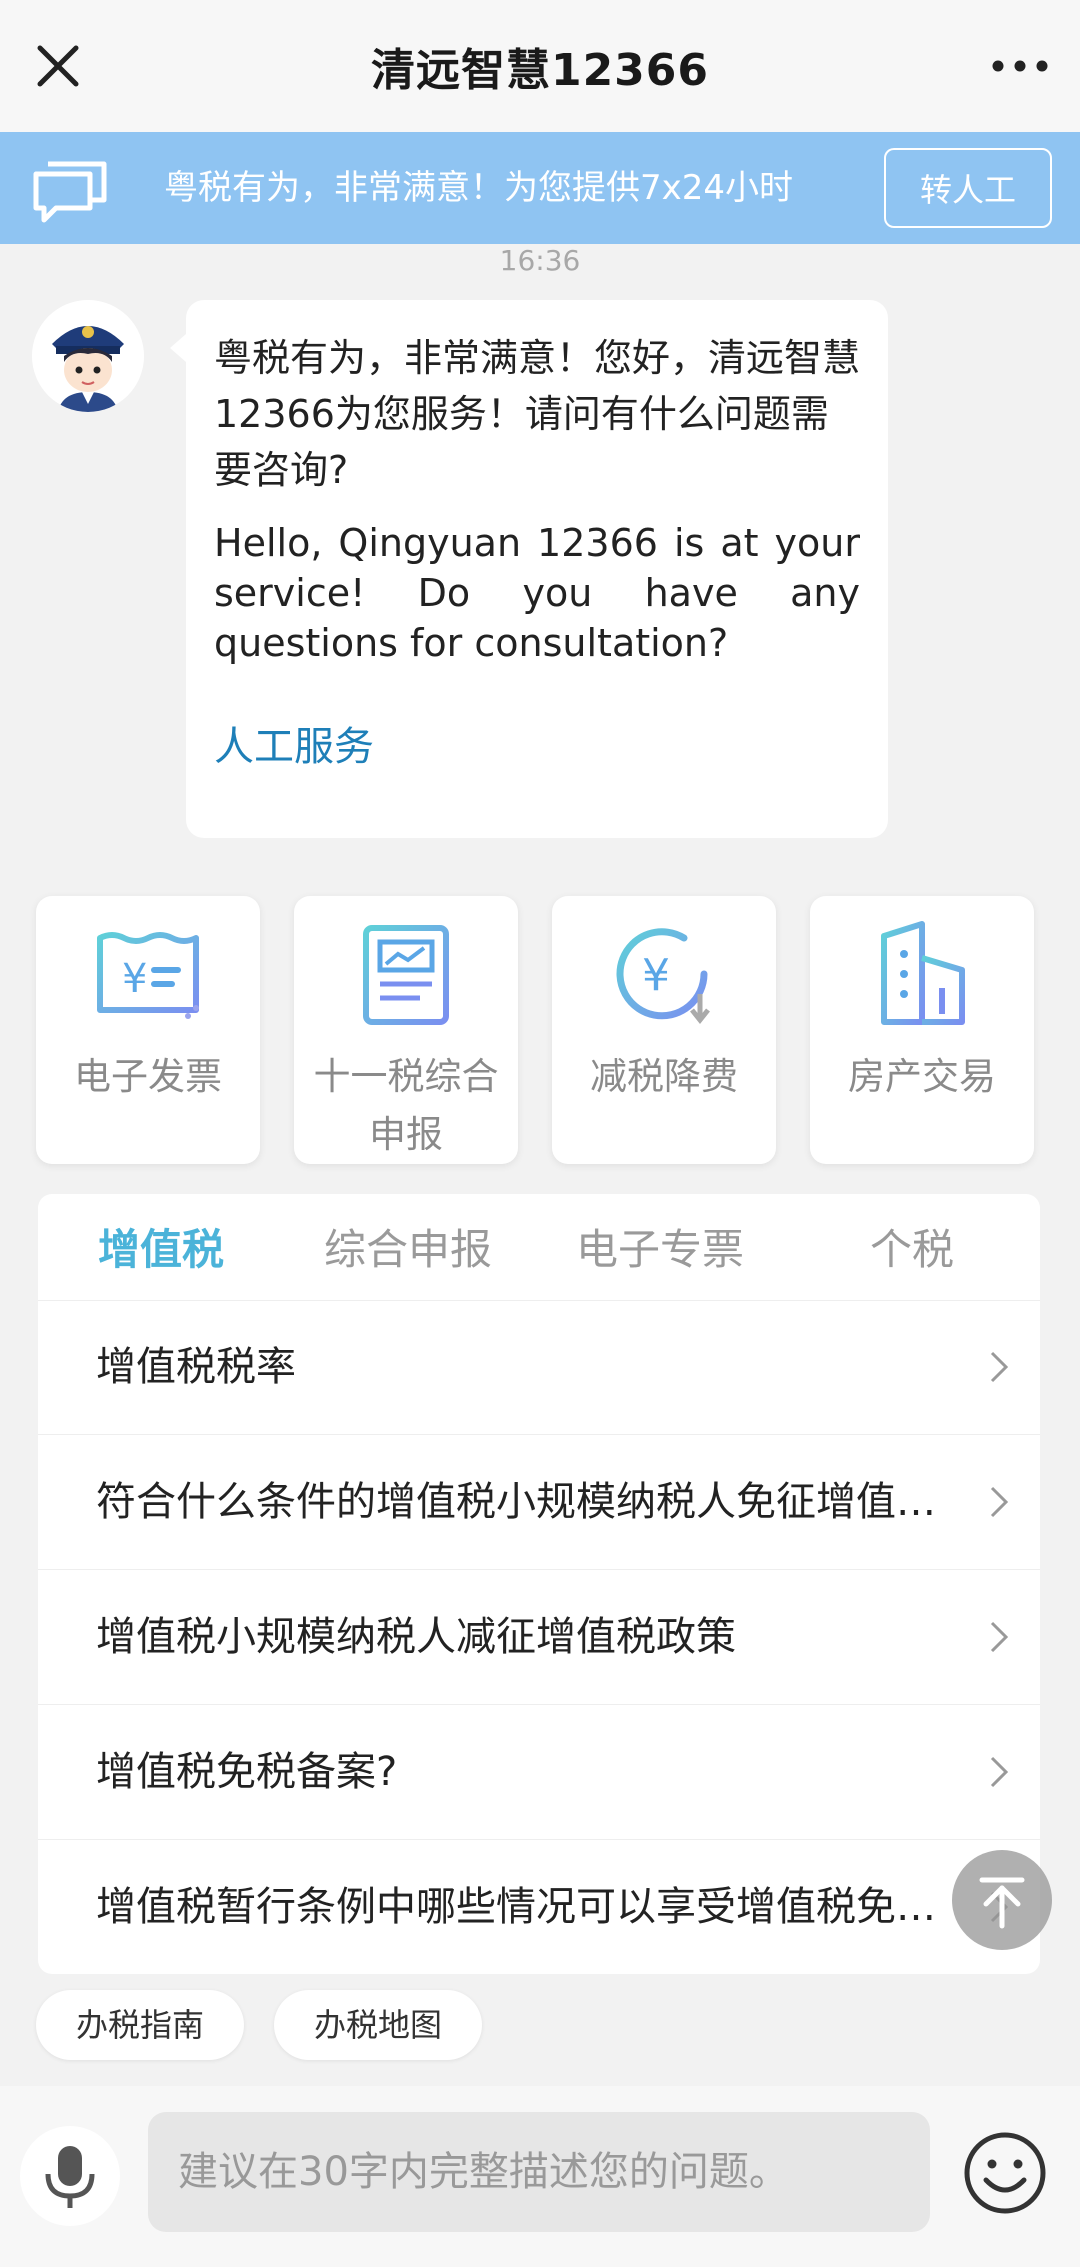 Image resolution: width=1080 pixels, height=2267 pixels. I want to click on service-label: 减税降费, so click(664, 1076).